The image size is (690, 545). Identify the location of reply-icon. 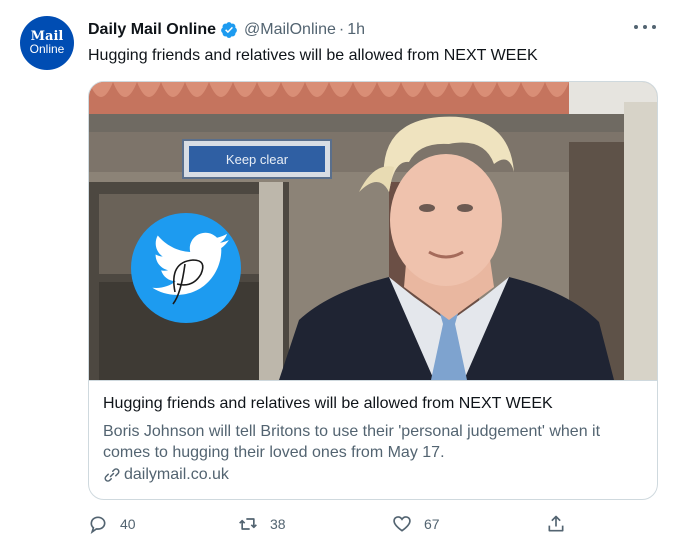
(98, 525).